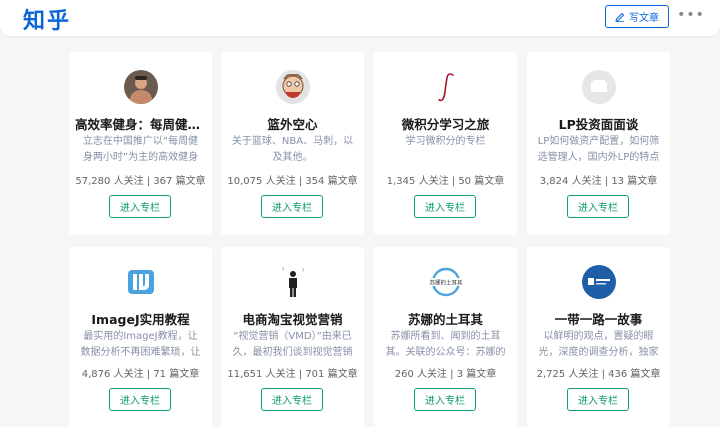 This screenshot has height=427, width=720. What do you see at coordinates (599, 87) in the screenshot?
I see `placeholder-avatar` at bounding box center [599, 87].